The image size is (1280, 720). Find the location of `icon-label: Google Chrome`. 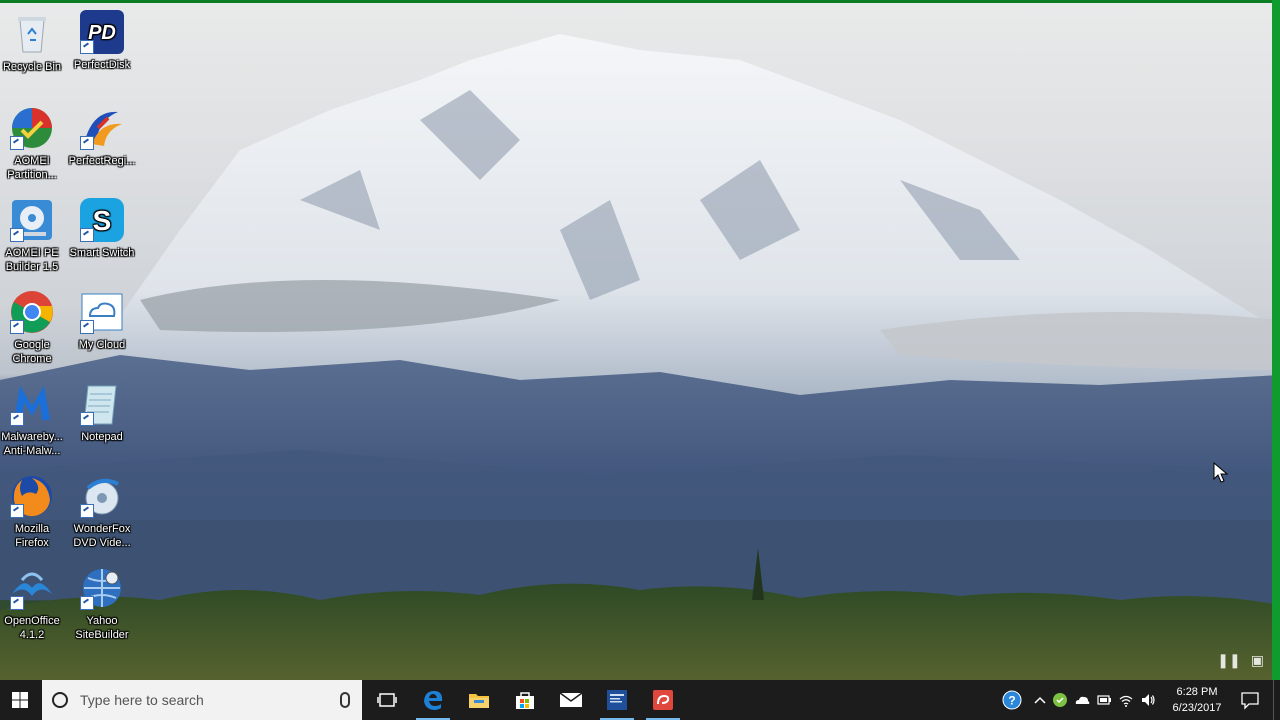

icon-label: Google Chrome is located at coordinates (32, 352).